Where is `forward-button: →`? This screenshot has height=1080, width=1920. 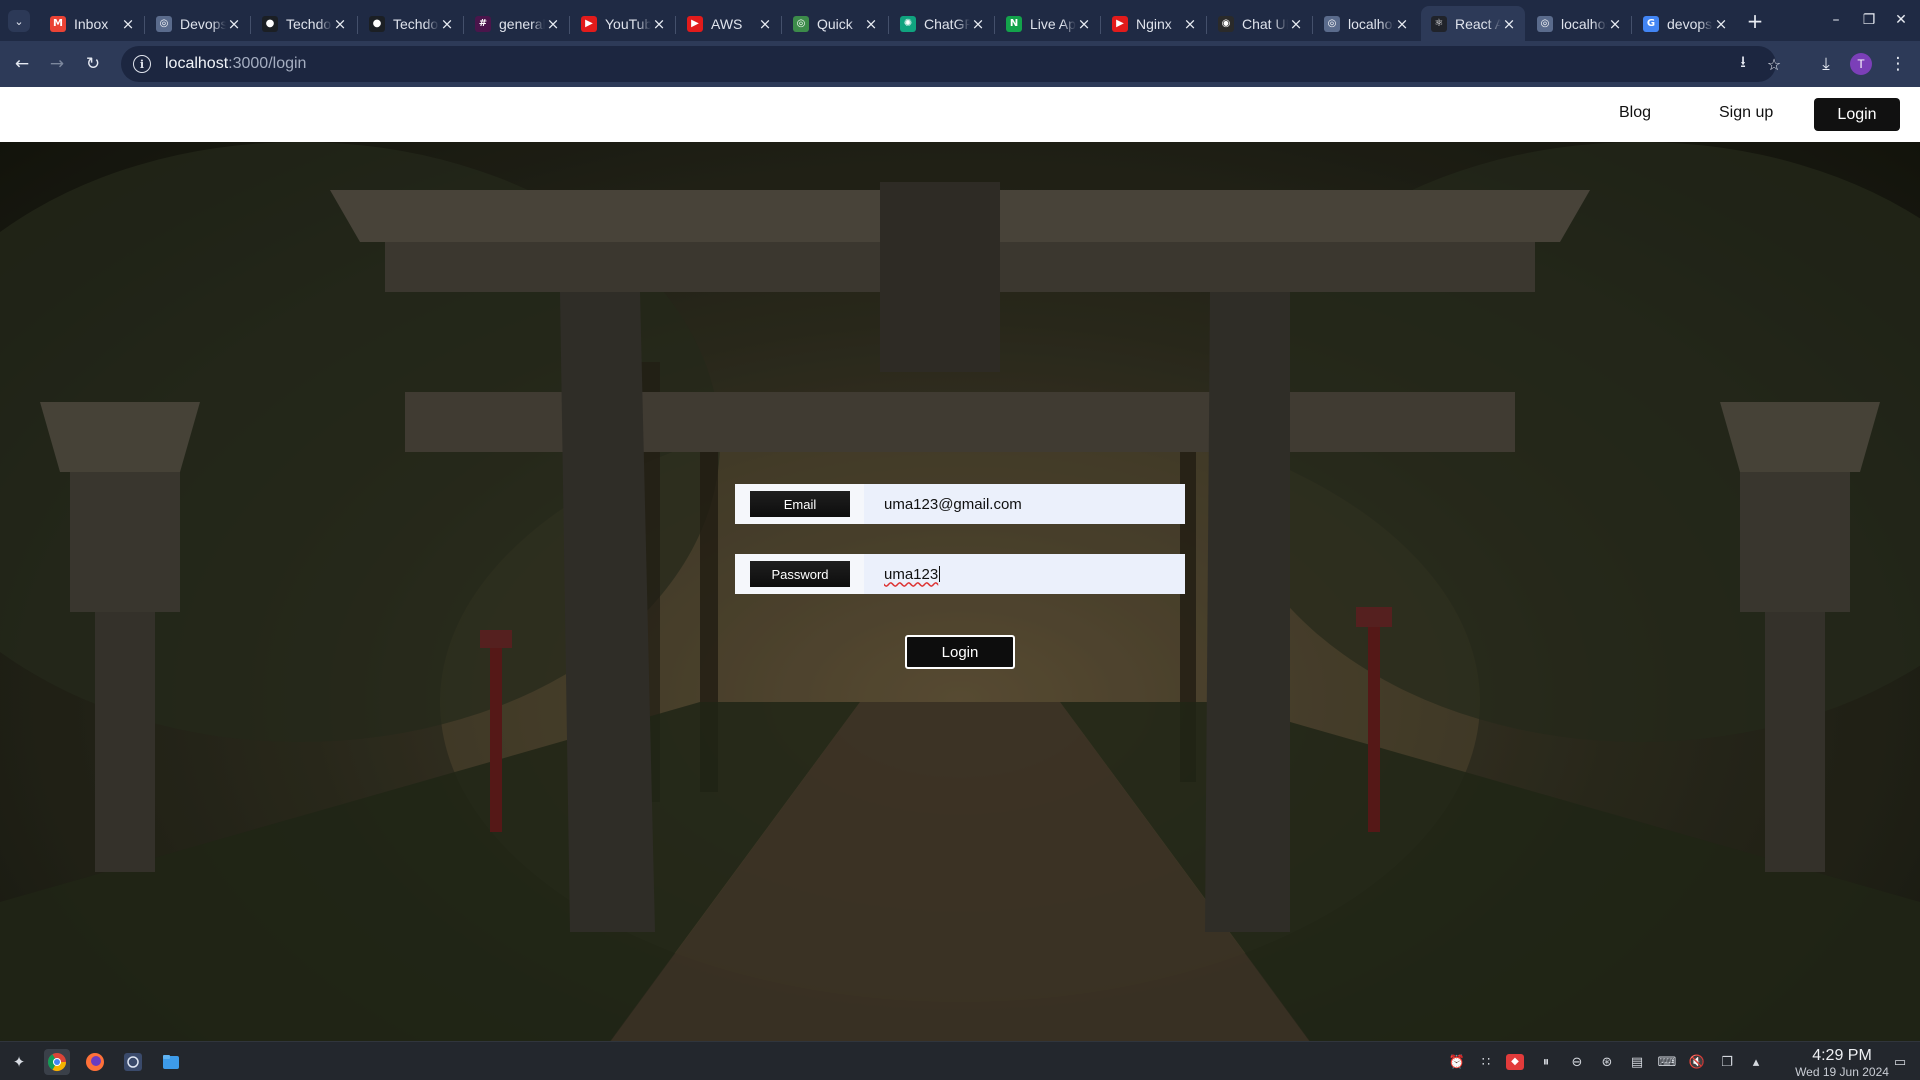
forward-button: → is located at coordinates (57, 64).